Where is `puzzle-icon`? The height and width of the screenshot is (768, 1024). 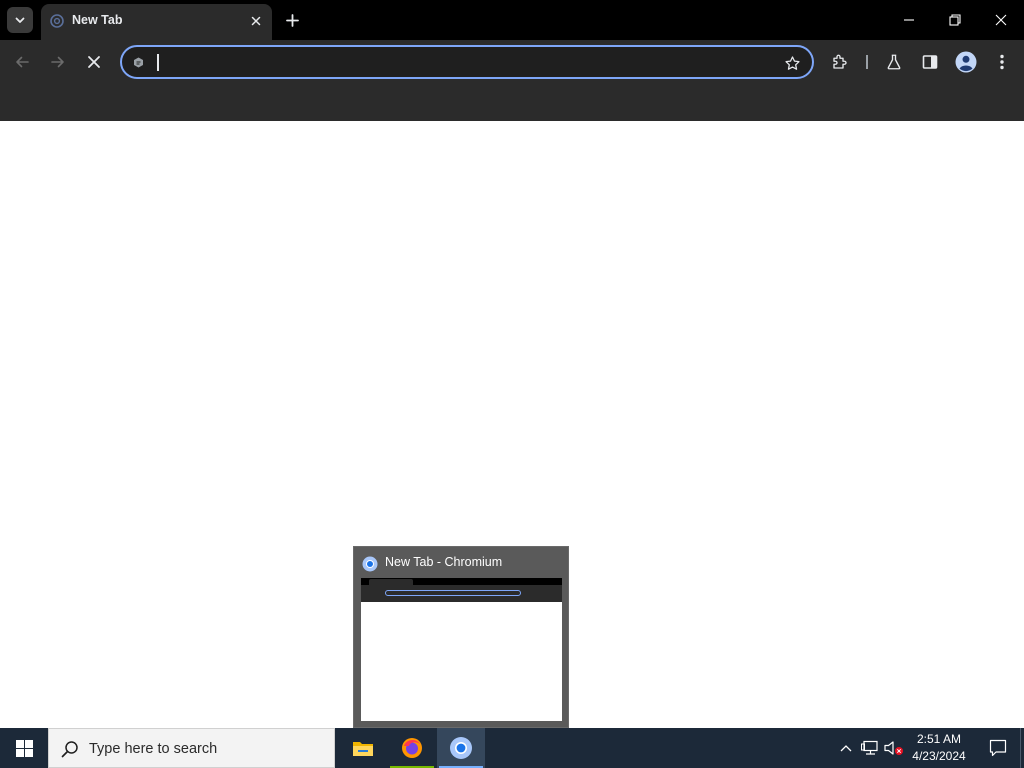 puzzle-icon is located at coordinates (840, 61).